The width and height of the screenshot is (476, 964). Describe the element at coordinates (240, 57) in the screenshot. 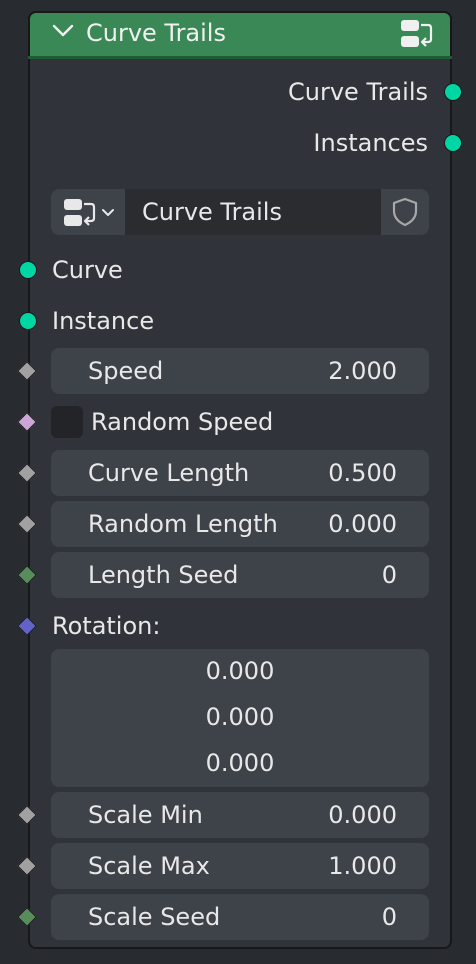

I see `header-divider` at that location.